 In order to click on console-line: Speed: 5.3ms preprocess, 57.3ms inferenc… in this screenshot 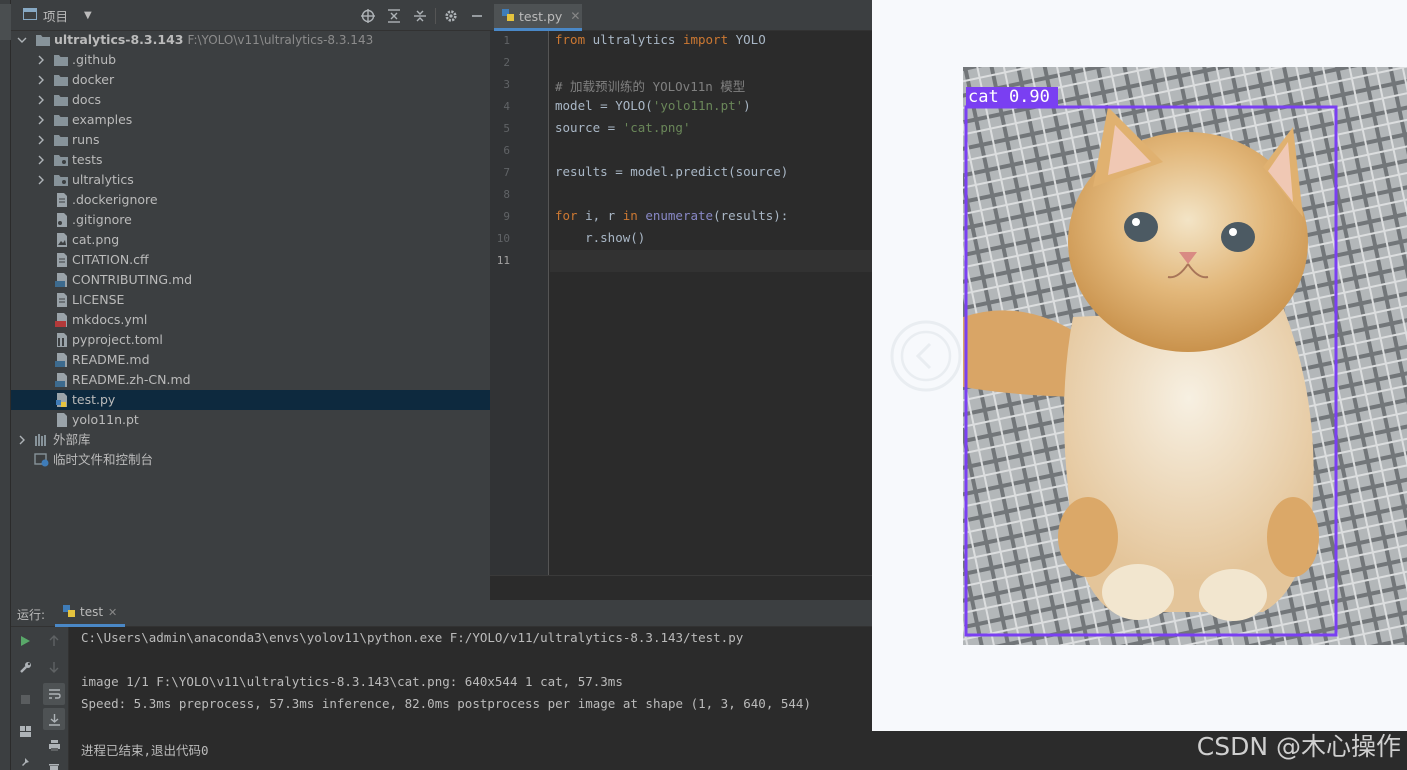, I will do `click(446, 703)`.